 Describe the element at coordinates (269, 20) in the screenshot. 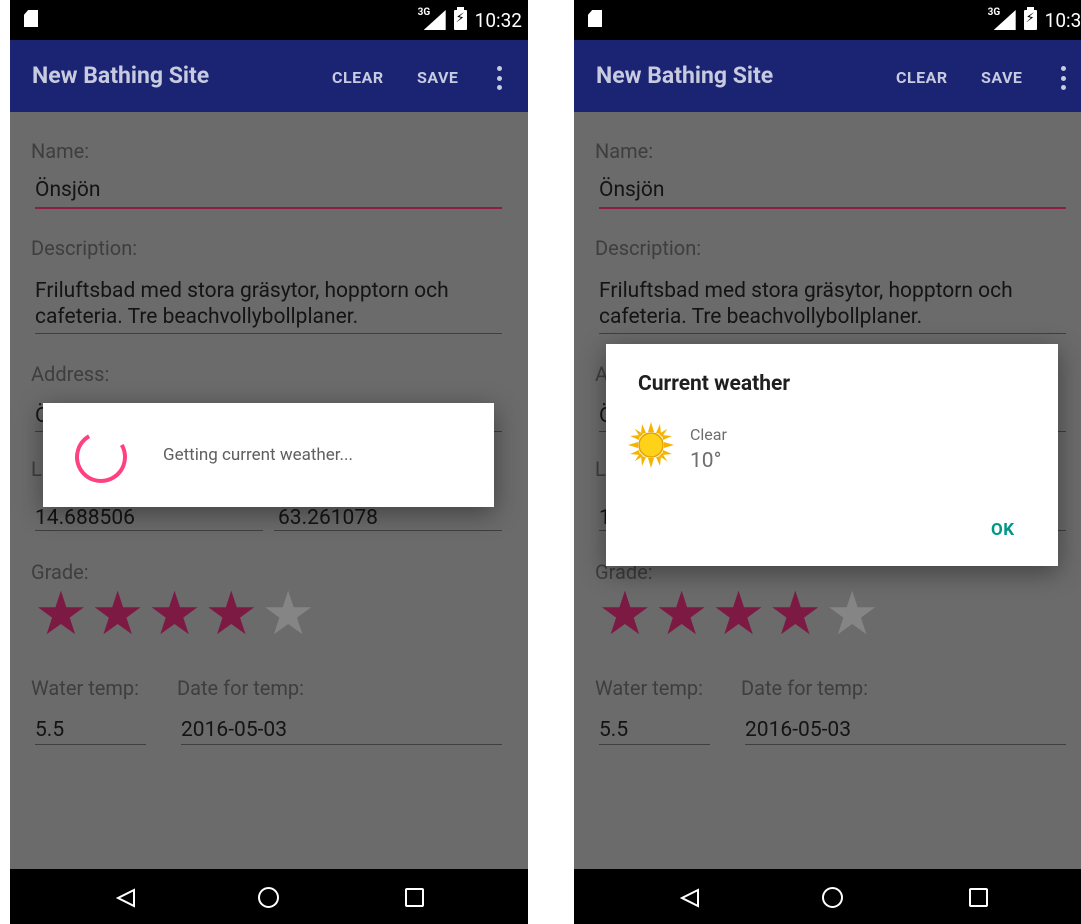

I see `status-bar: 3G 10:32` at that location.